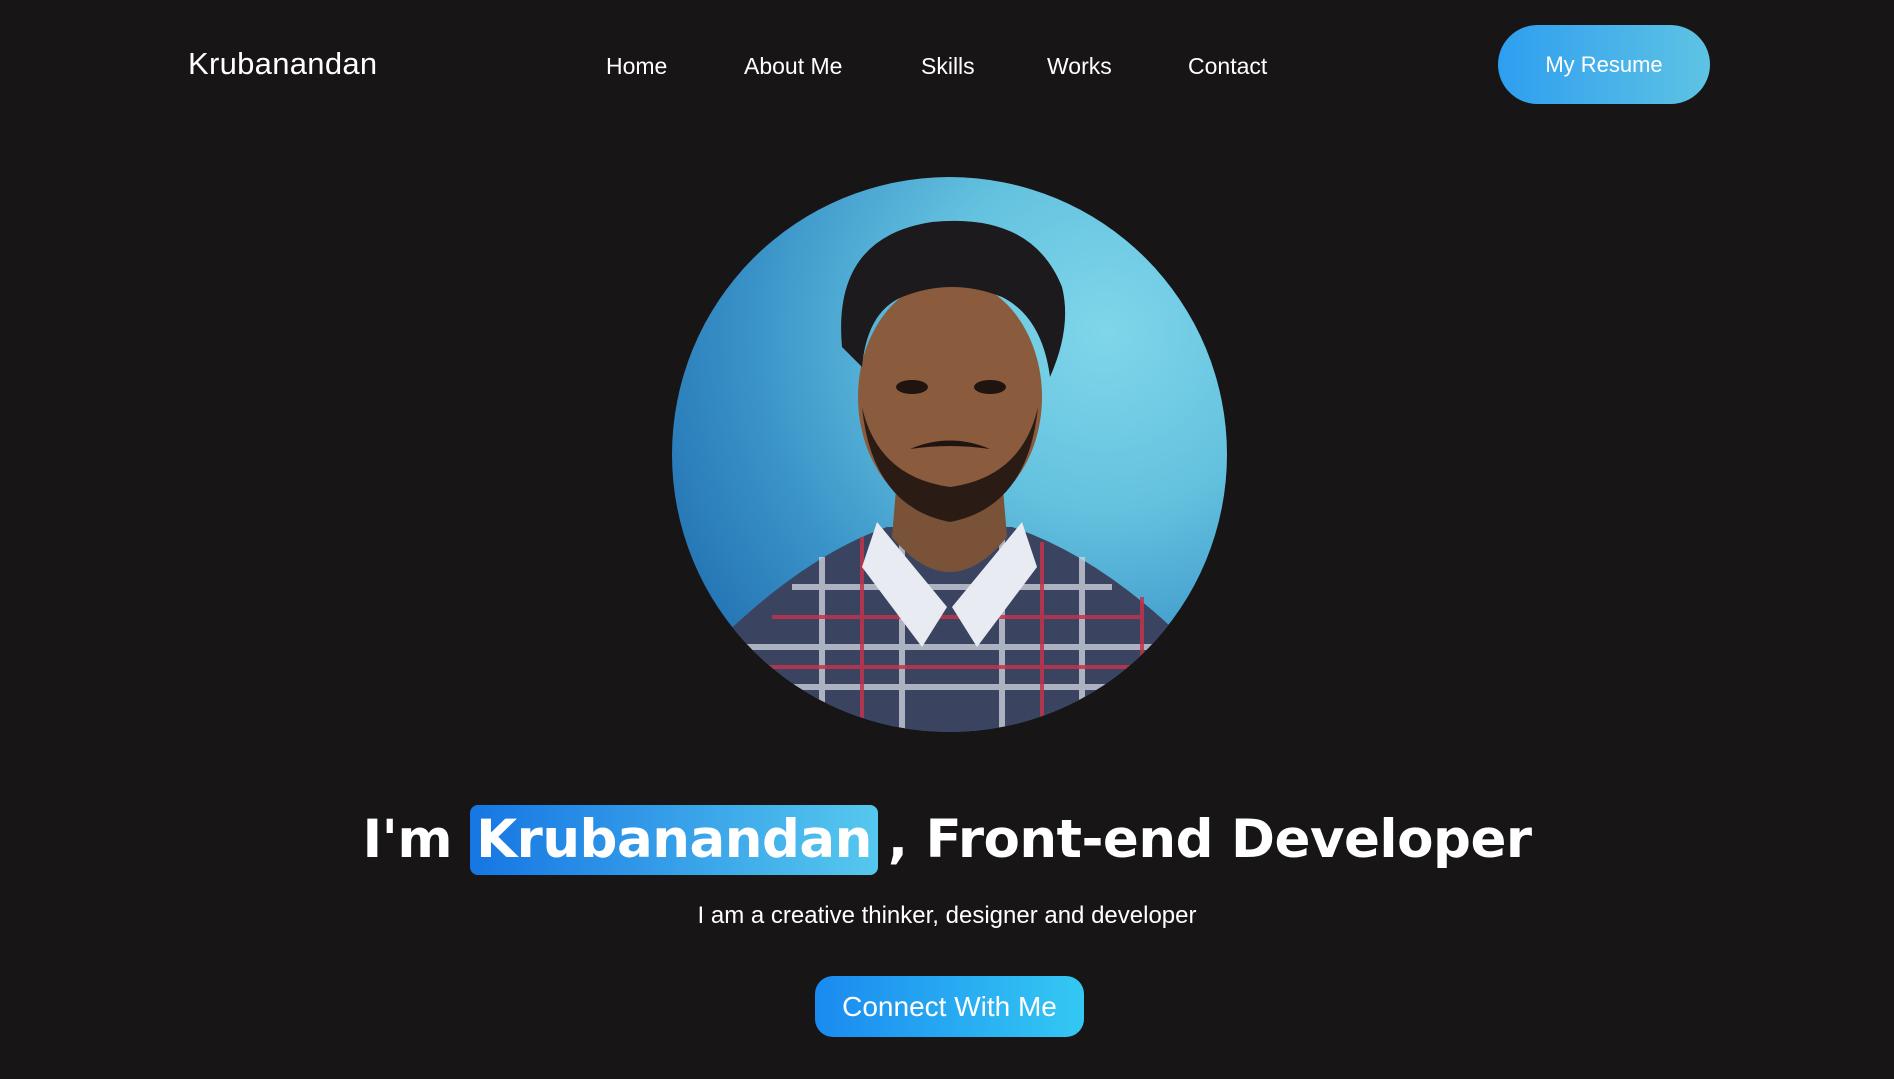  I want to click on person-portrait-icon, so click(949, 476).